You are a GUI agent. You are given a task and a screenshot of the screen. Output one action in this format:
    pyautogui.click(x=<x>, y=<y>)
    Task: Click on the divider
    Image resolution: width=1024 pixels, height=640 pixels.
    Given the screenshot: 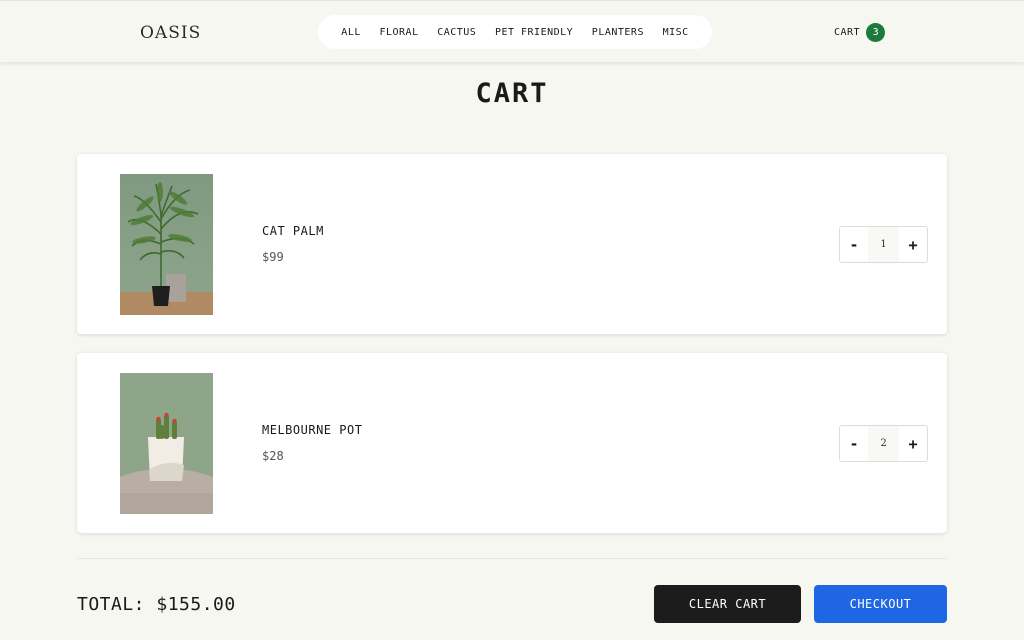 What is the action you would take?
    pyautogui.click(x=512, y=558)
    